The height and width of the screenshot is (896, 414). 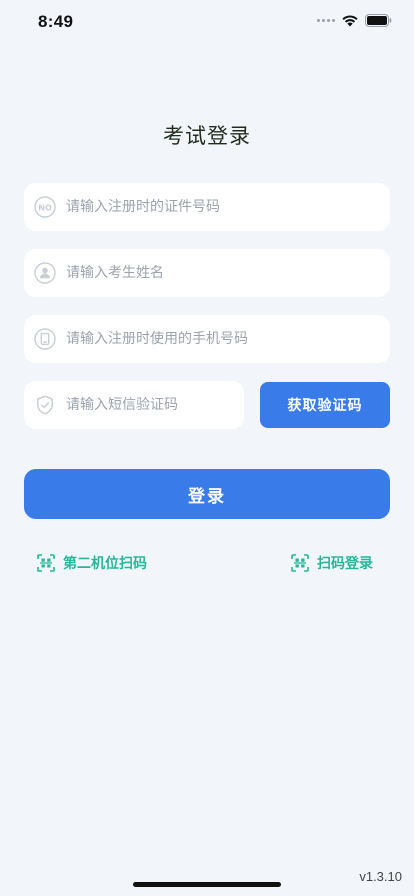 What do you see at coordinates (45, 273) in the screenshot?
I see `person-icon` at bounding box center [45, 273].